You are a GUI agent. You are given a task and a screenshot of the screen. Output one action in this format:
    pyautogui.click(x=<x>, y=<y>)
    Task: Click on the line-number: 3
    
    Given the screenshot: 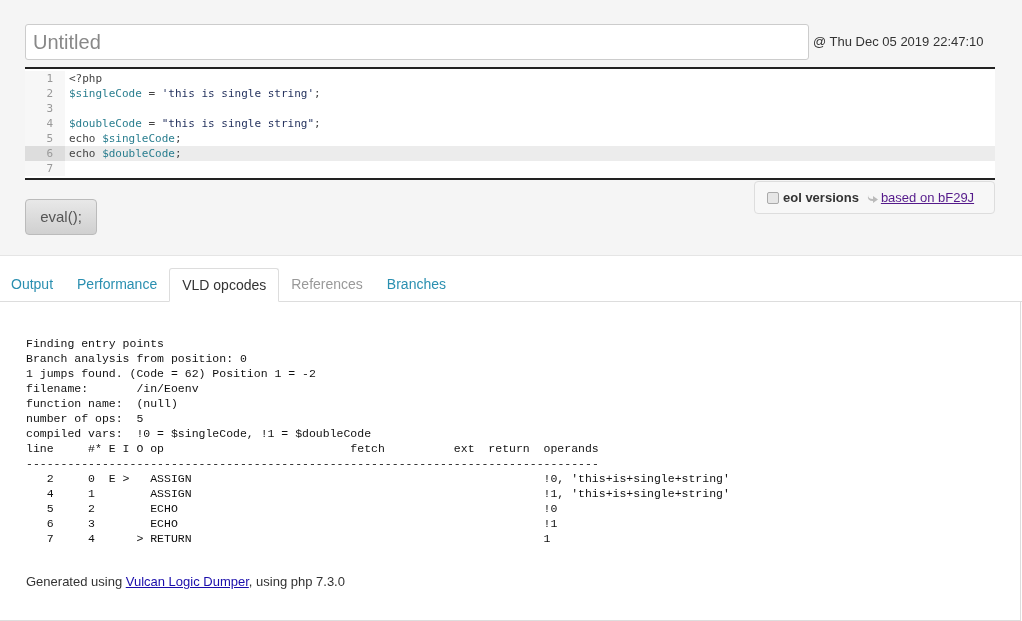 What is the action you would take?
    pyautogui.click(x=45, y=108)
    